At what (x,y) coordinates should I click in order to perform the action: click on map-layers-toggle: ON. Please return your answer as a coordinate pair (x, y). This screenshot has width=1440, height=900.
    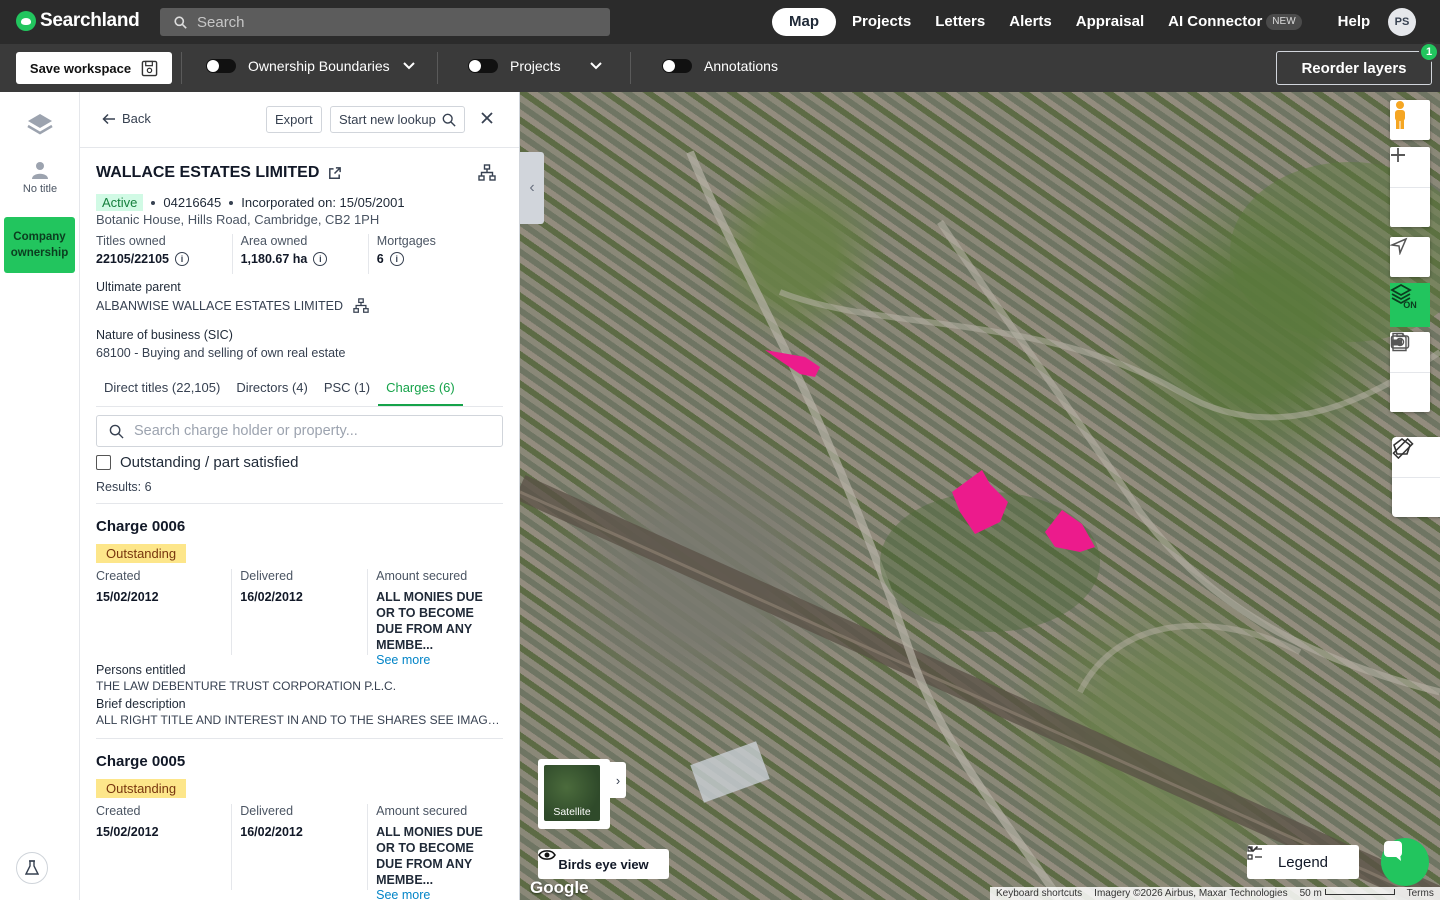
    Looking at the image, I should click on (1410, 305).